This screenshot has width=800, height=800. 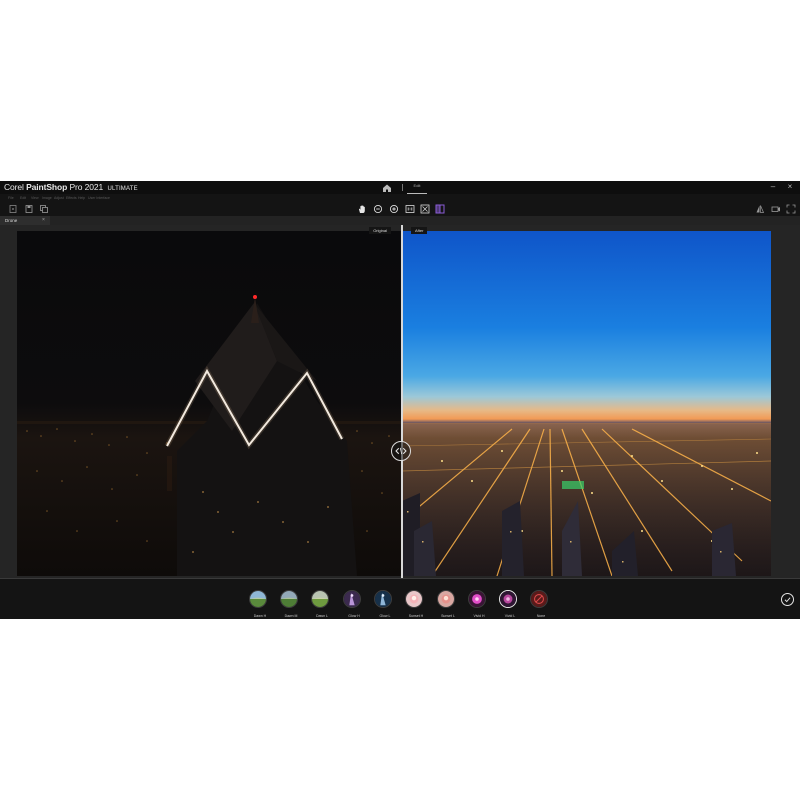 What do you see at coordinates (81, 198) in the screenshot?
I see `menu-item-help: Help` at bounding box center [81, 198].